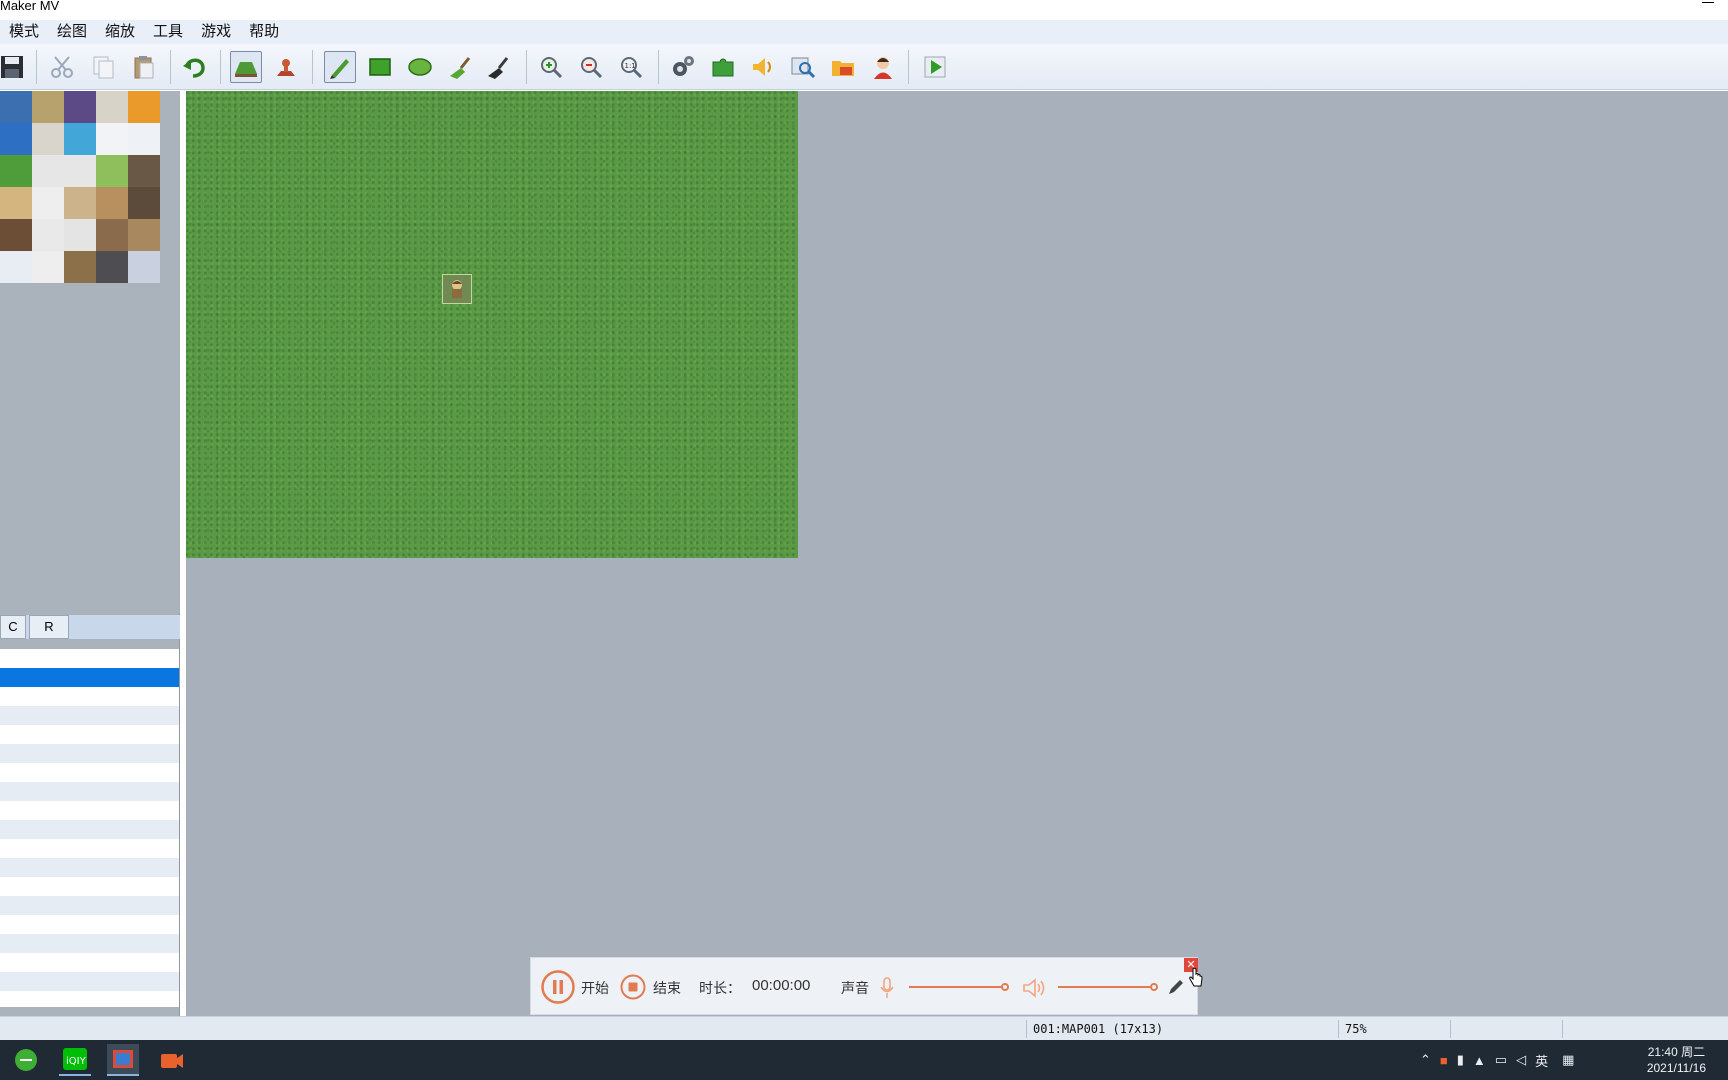  Describe the element at coordinates (591, 67) in the screenshot. I see `zoom-out-button` at that location.